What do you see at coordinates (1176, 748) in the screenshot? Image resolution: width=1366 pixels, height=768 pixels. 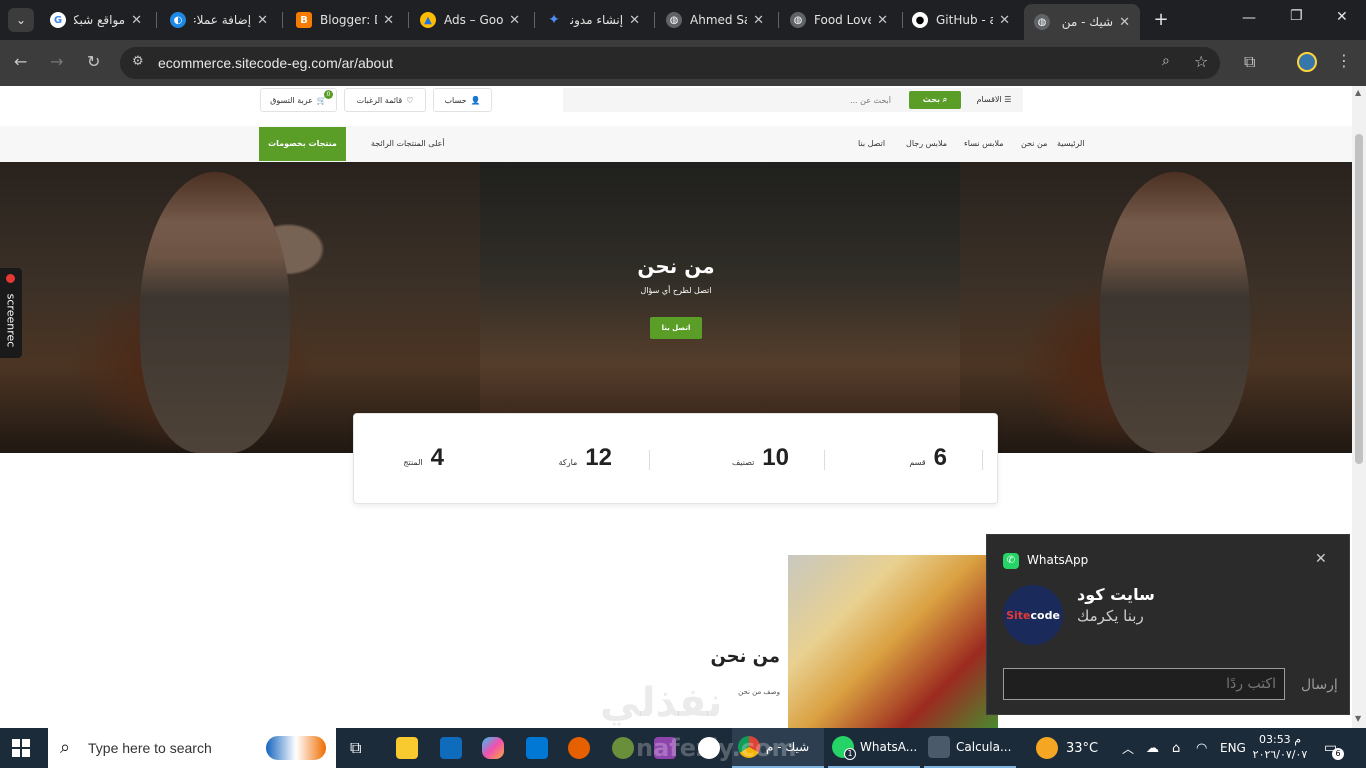 I see `network-icon: ⌂` at bounding box center [1176, 748].